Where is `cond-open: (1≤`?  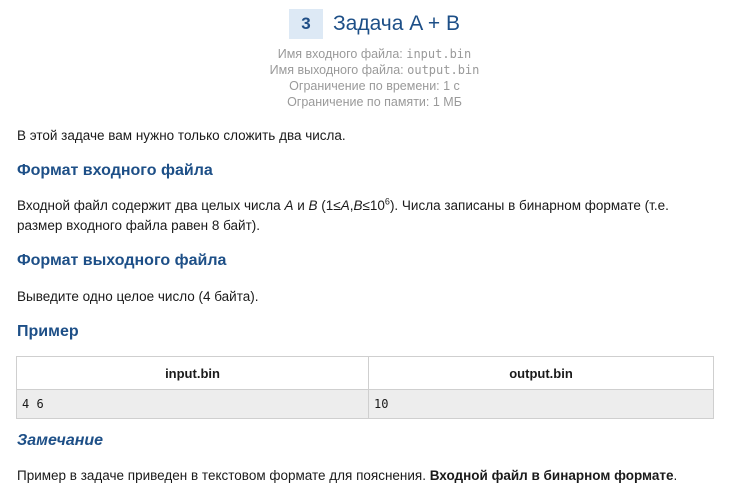
cond-open: (1≤ is located at coordinates (329, 205).